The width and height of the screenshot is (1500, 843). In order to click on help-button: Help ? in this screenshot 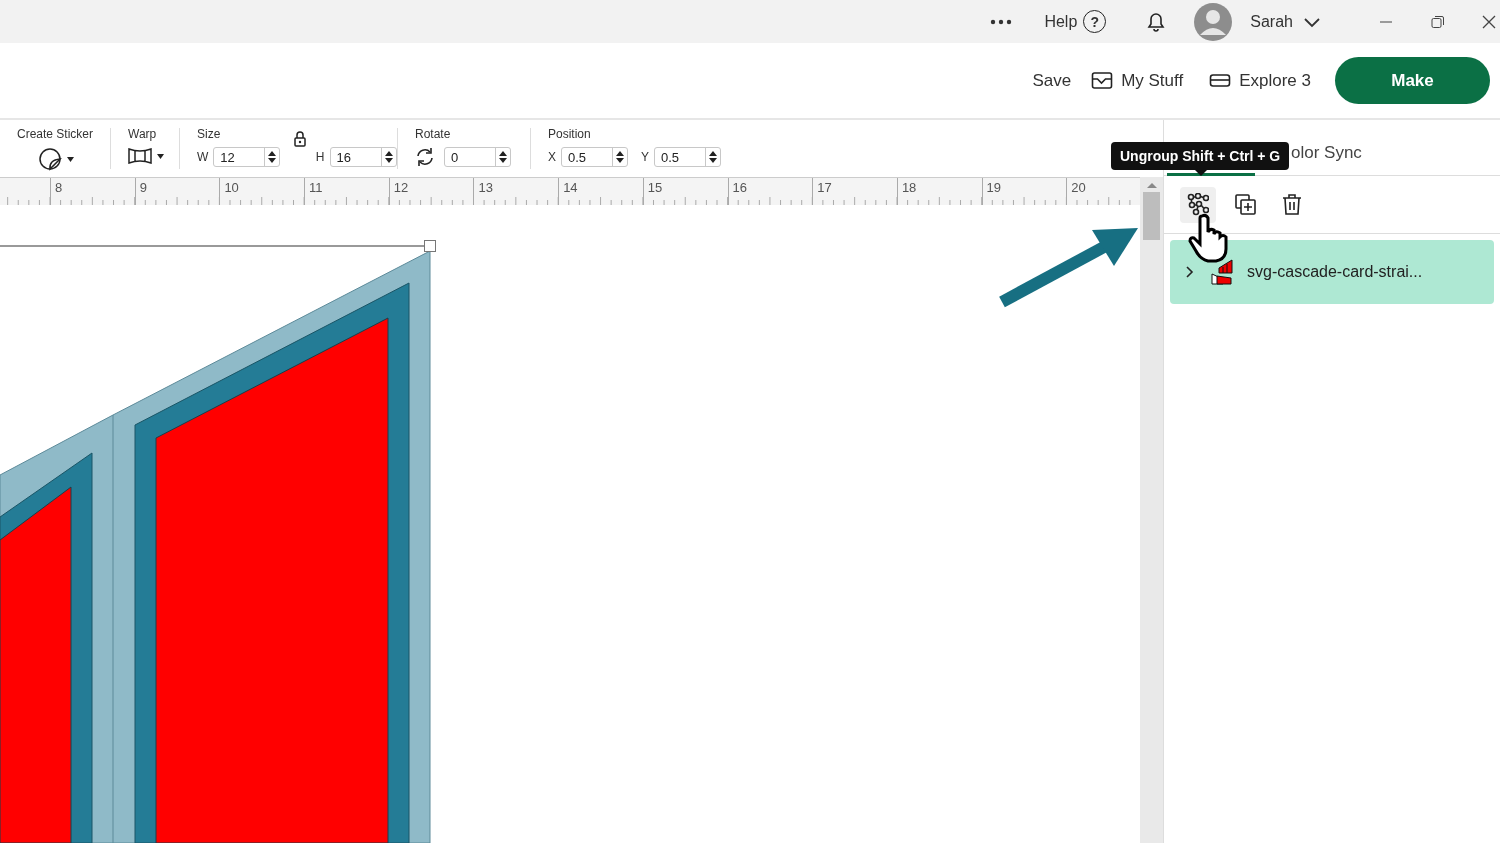, I will do `click(1075, 21)`.